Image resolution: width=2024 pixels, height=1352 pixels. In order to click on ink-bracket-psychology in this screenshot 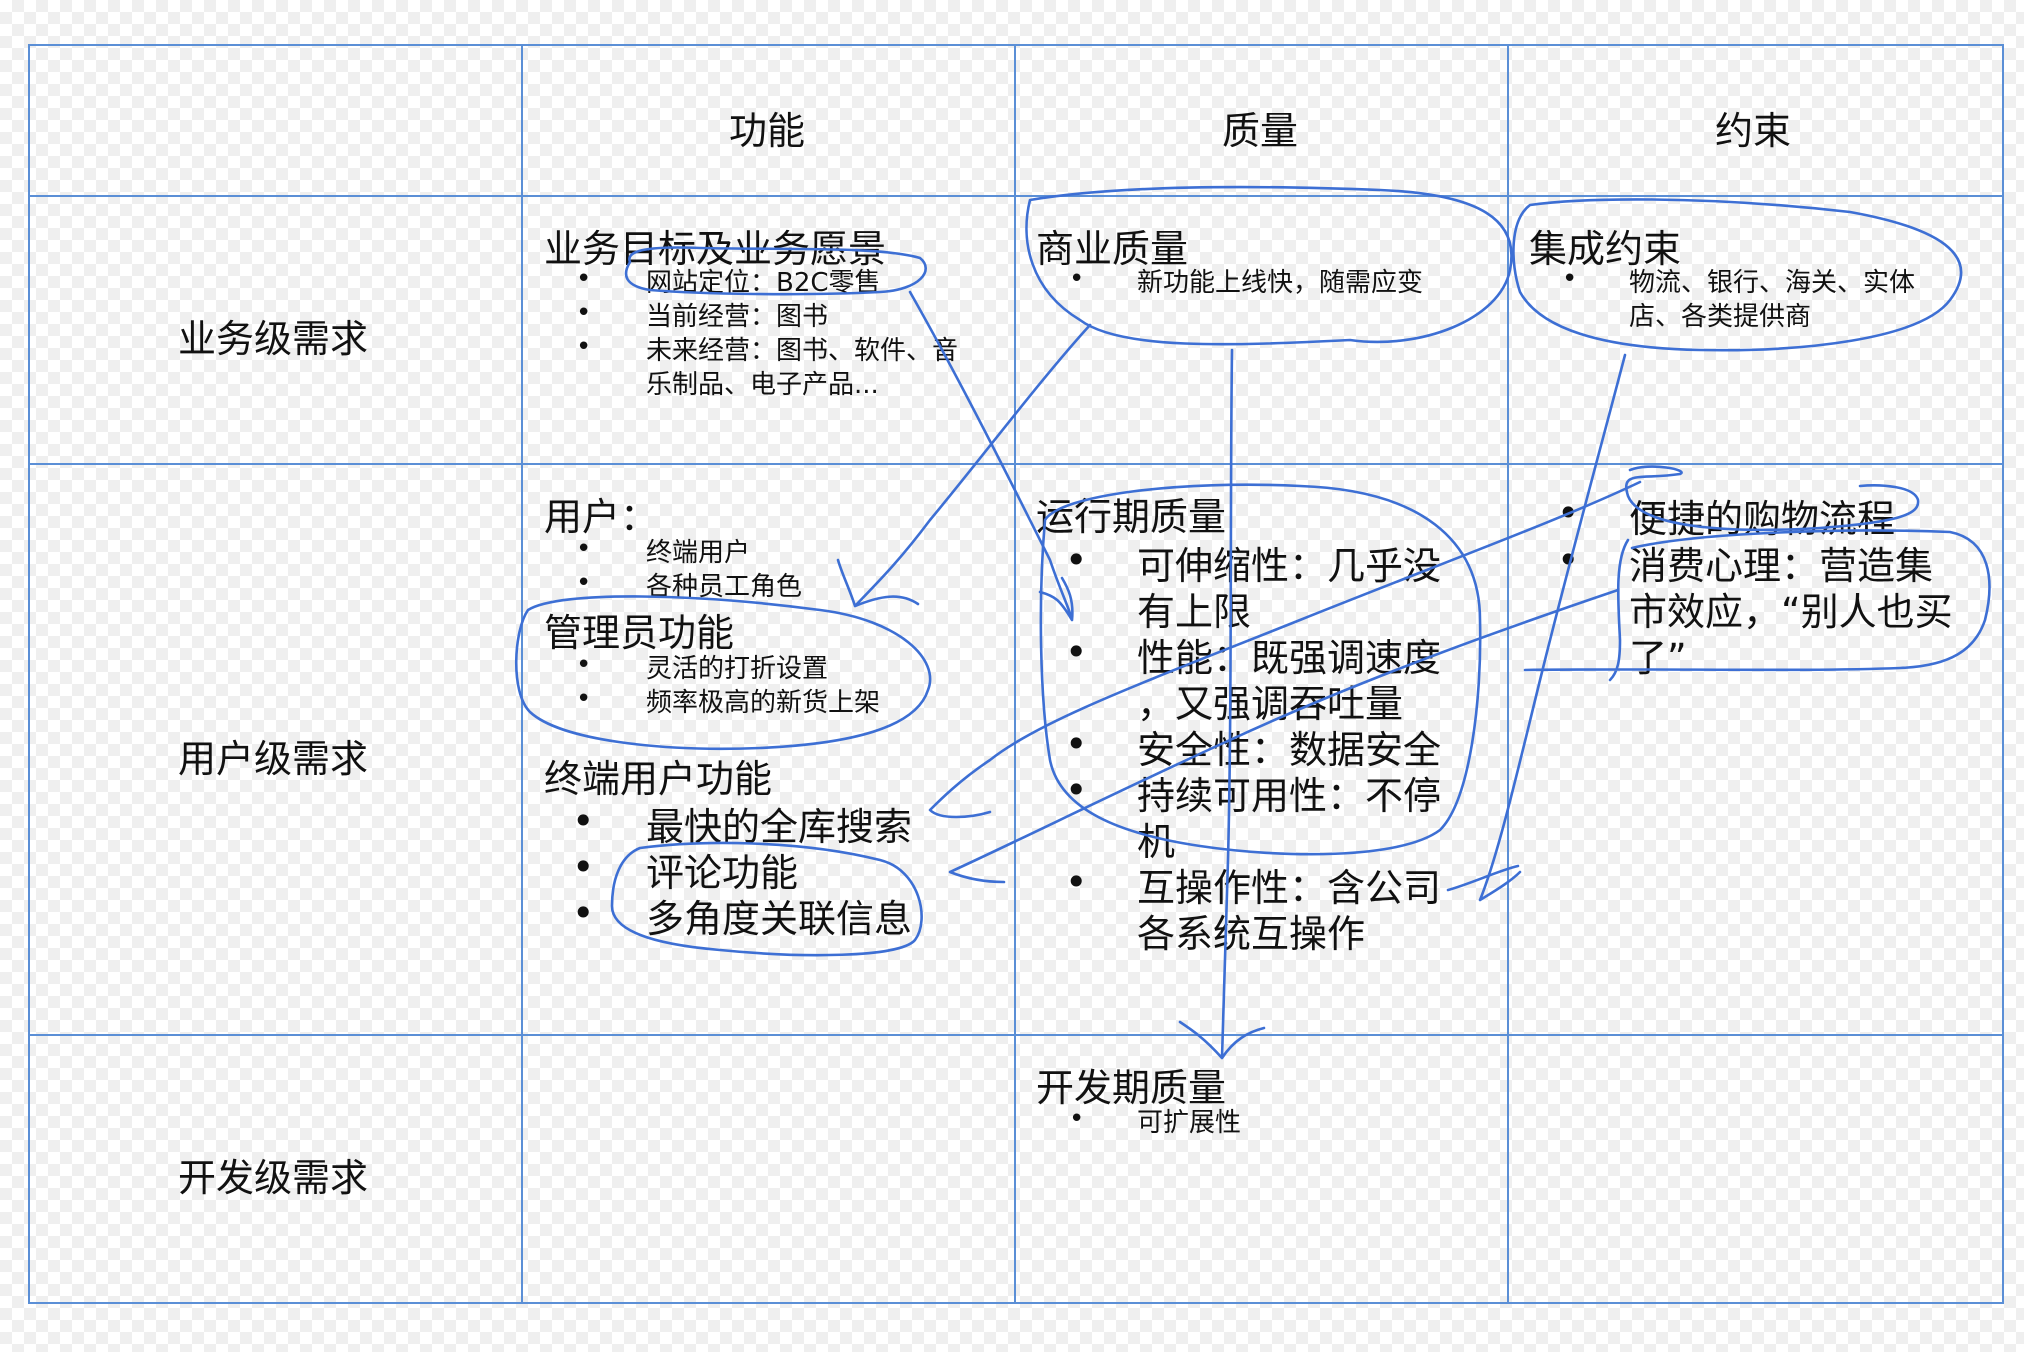, I will do `click(1757, 605)`.